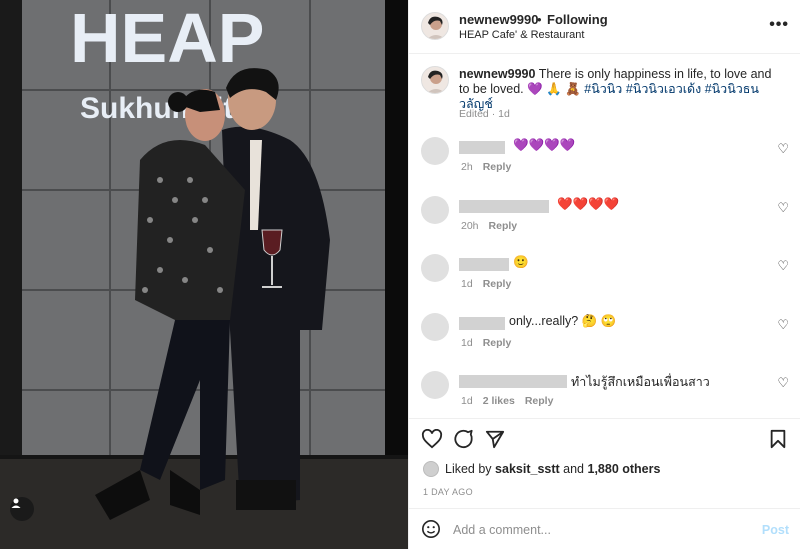 Image resolution: width=800 pixels, height=549 pixels. I want to click on liked-others-count: 1,880 others, so click(624, 469).